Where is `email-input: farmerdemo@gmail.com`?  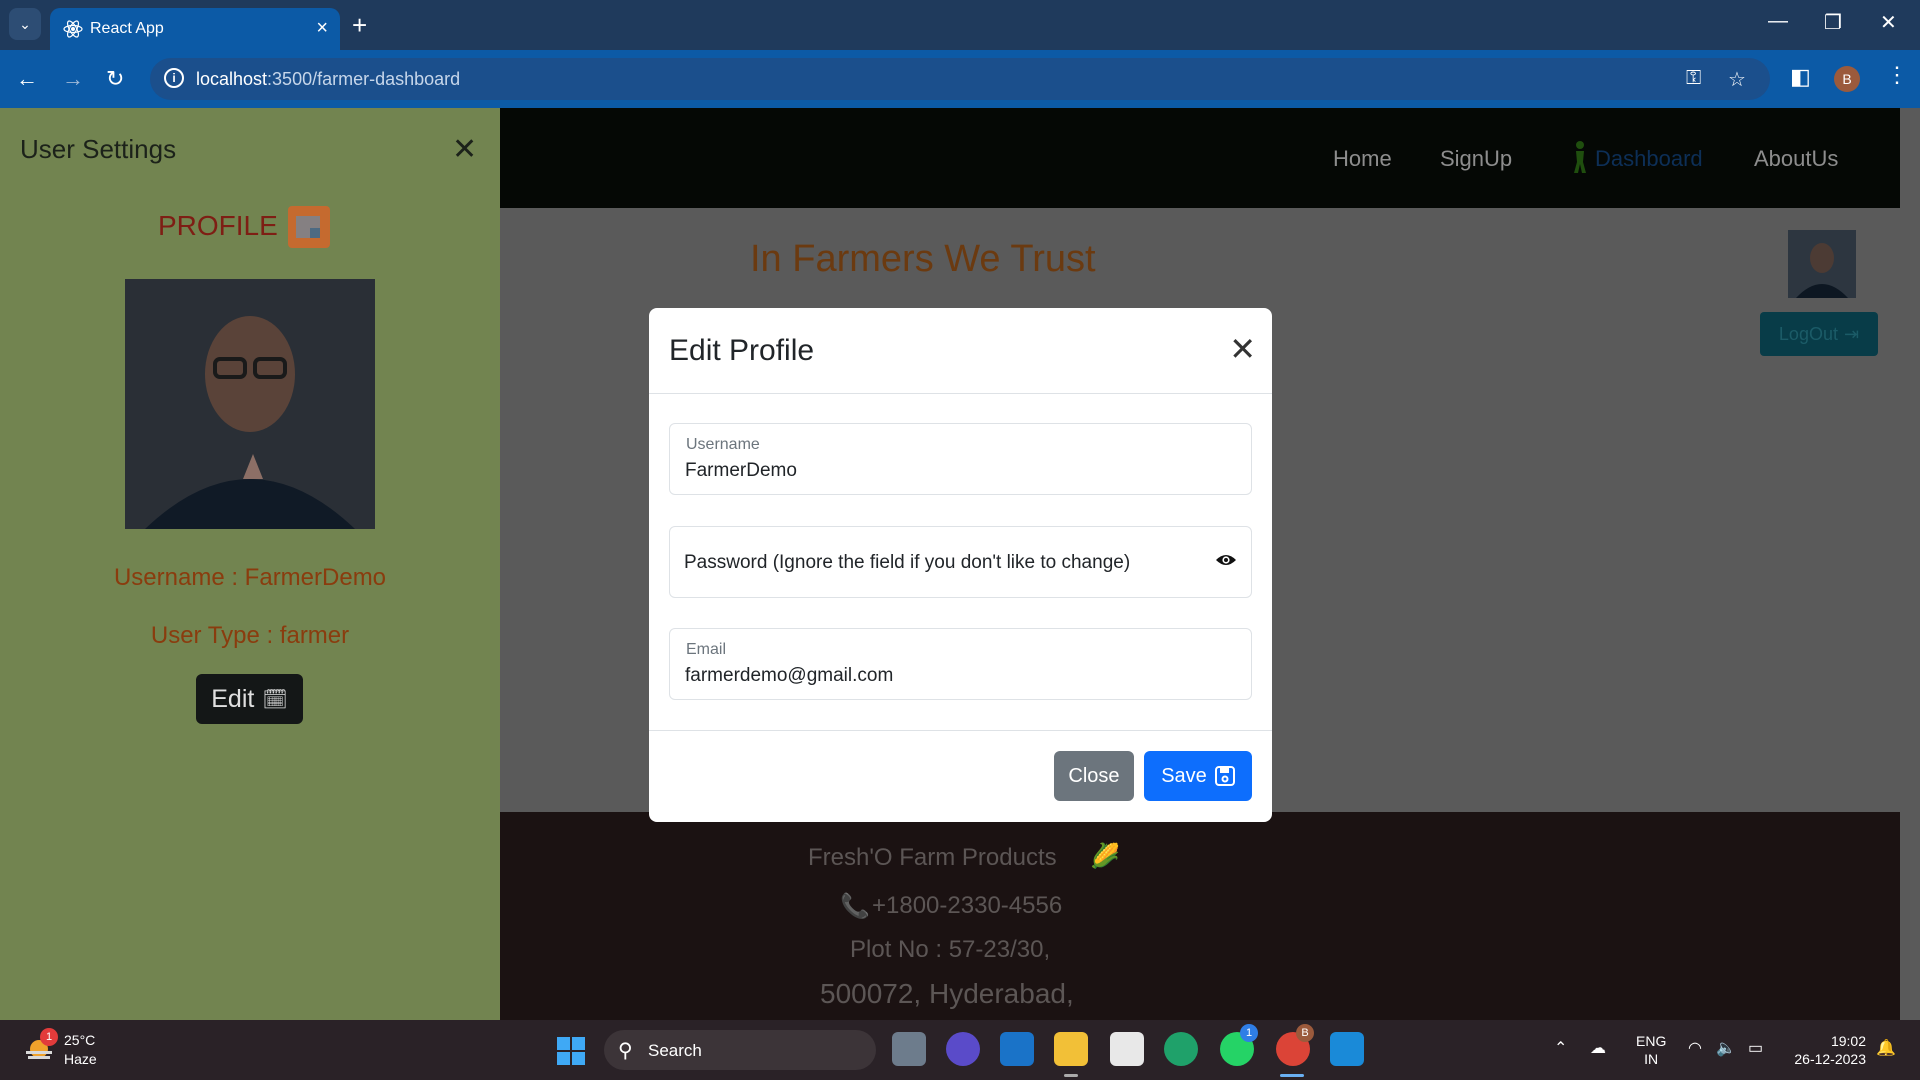 email-input: farmerdemo@gmail.com is located at coordinates (789, 676).